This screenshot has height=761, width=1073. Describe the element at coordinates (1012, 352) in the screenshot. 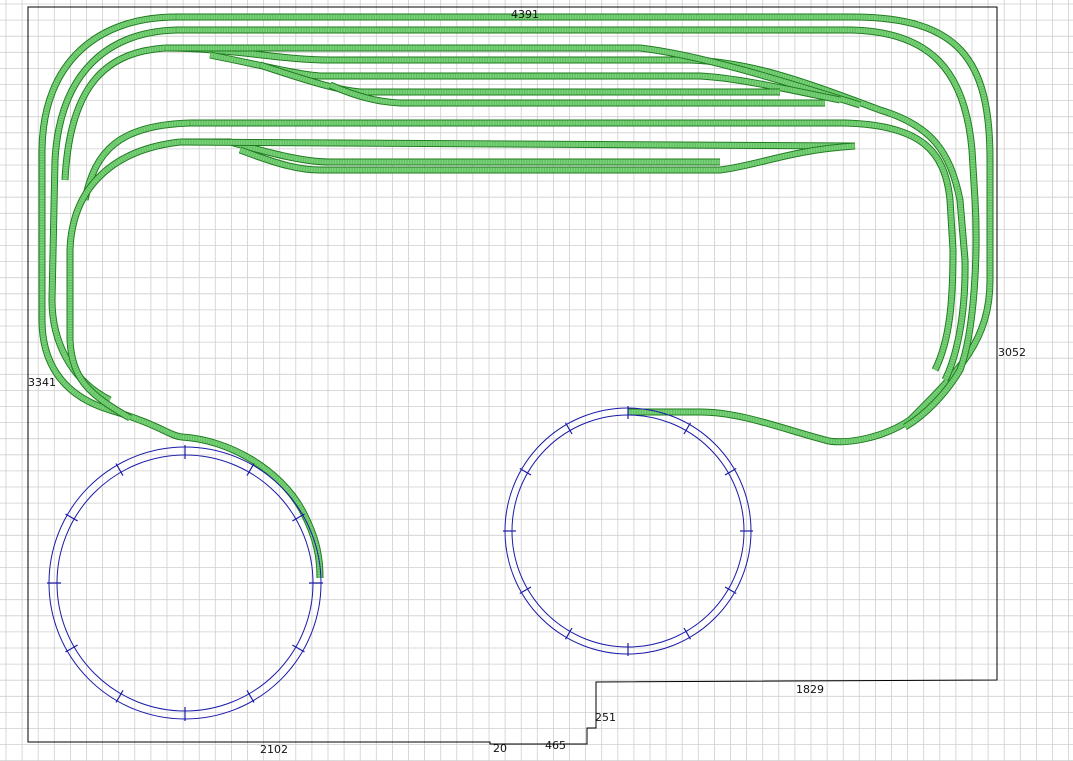

I see `dimension-right: 3052` at that location.